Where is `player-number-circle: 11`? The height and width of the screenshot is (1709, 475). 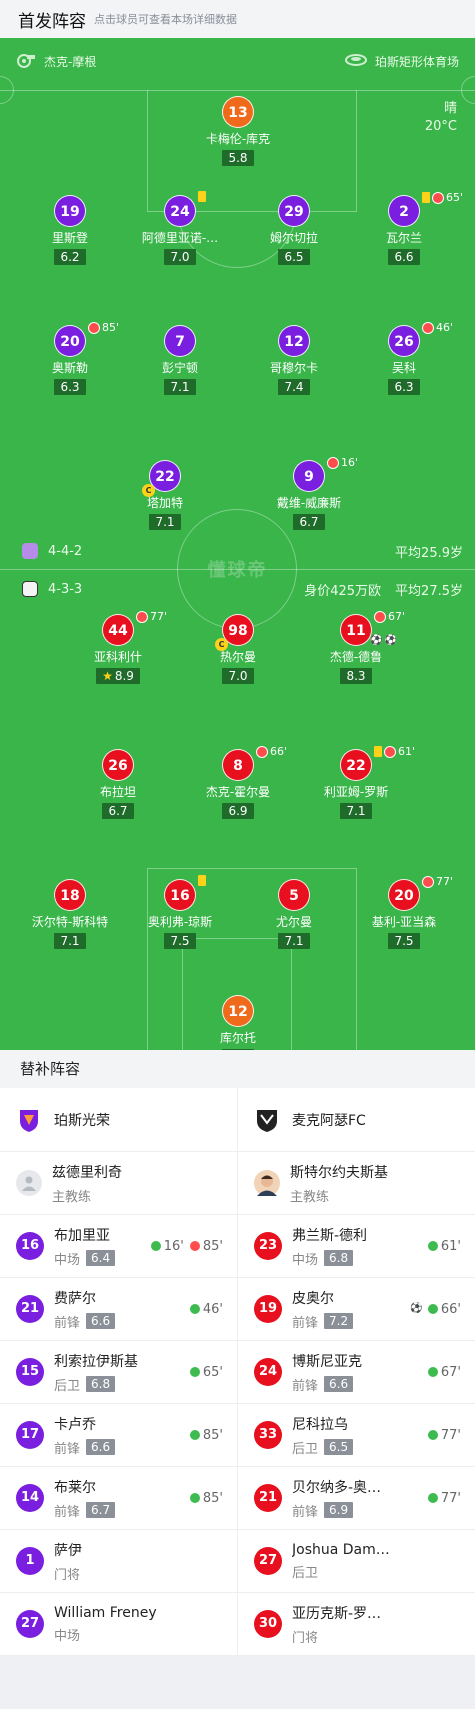 player-number-circle: 11 is located at coordinates (356, 630).